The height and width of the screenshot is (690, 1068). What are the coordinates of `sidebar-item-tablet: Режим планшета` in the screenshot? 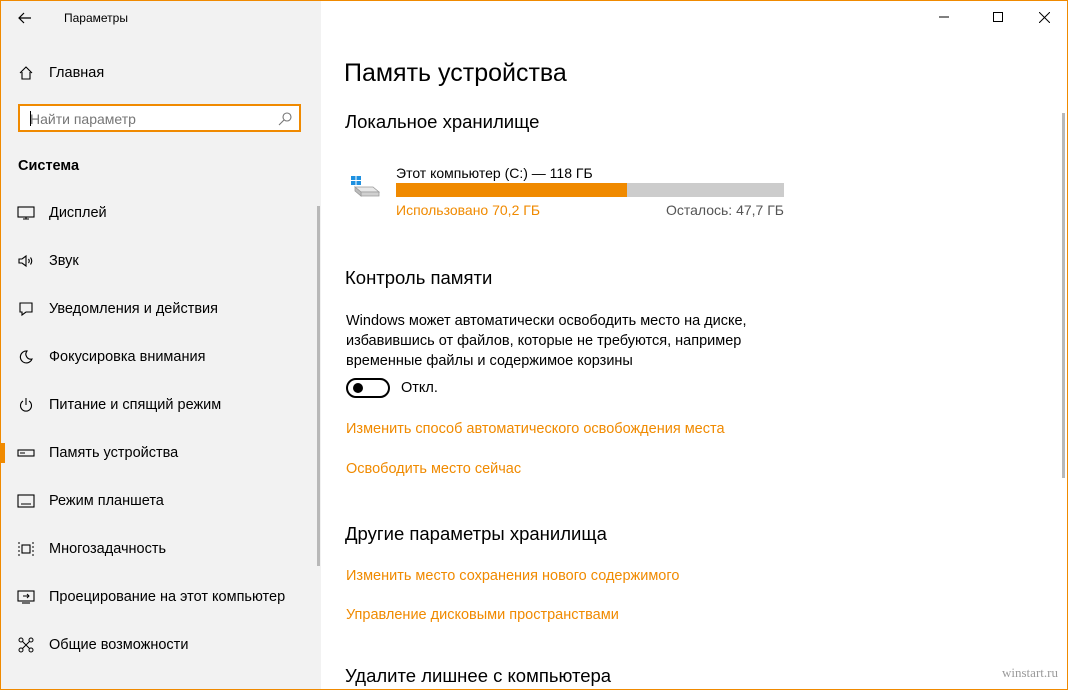 It's located at (159, 501).